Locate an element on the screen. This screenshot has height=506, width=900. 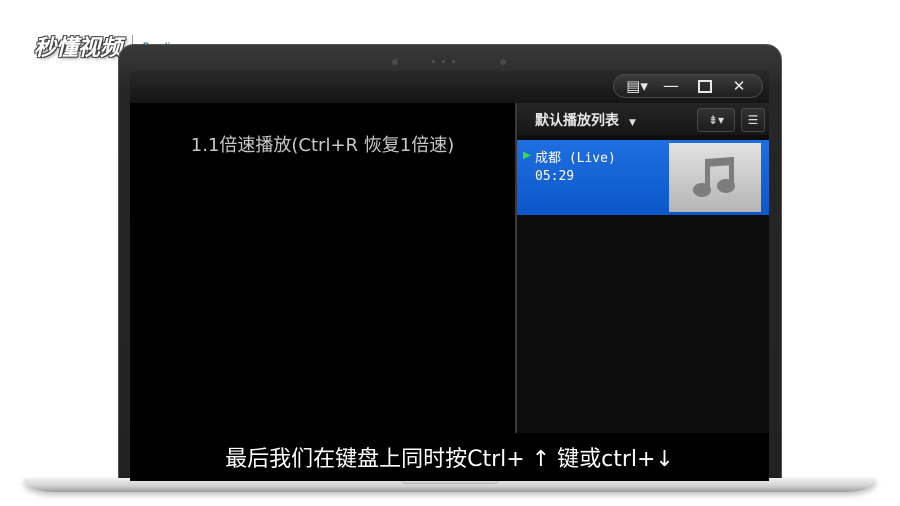
bezel-sensor-left is located at coordinates (395, 62).